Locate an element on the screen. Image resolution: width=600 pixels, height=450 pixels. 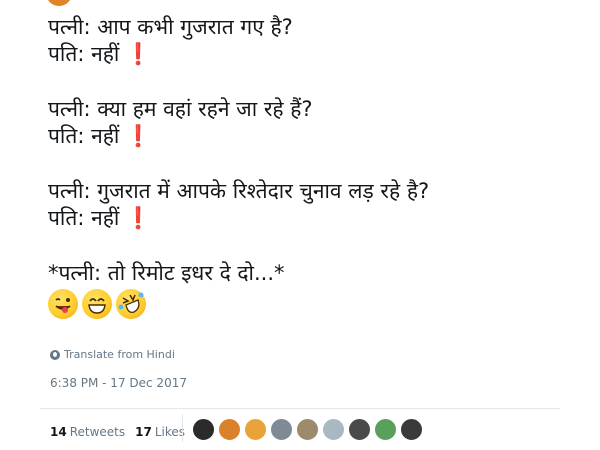
translate-link: Translate from Hindi is located at coordinates (112, 354).